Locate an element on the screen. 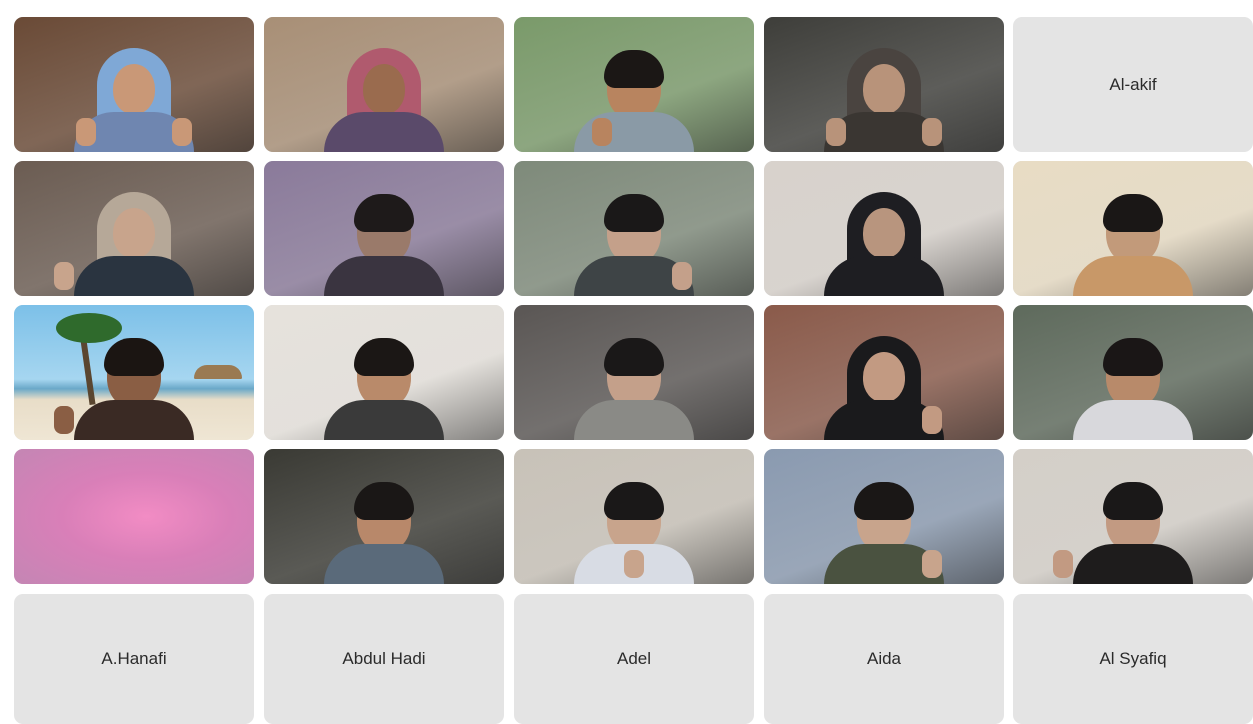 The width and height of the screenshot is (1253, 724). participant-name: Abdul Hadi is located at coordinates (384, 658).